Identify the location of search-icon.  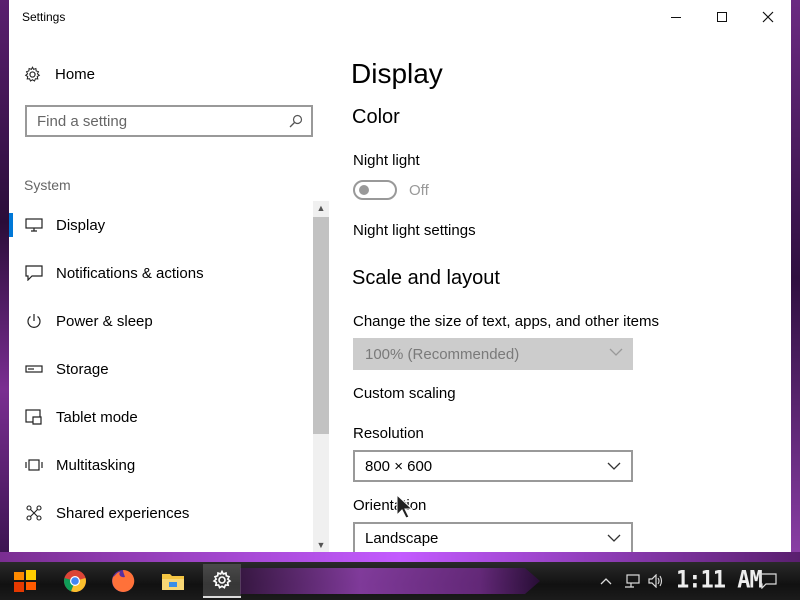
(296, 121).